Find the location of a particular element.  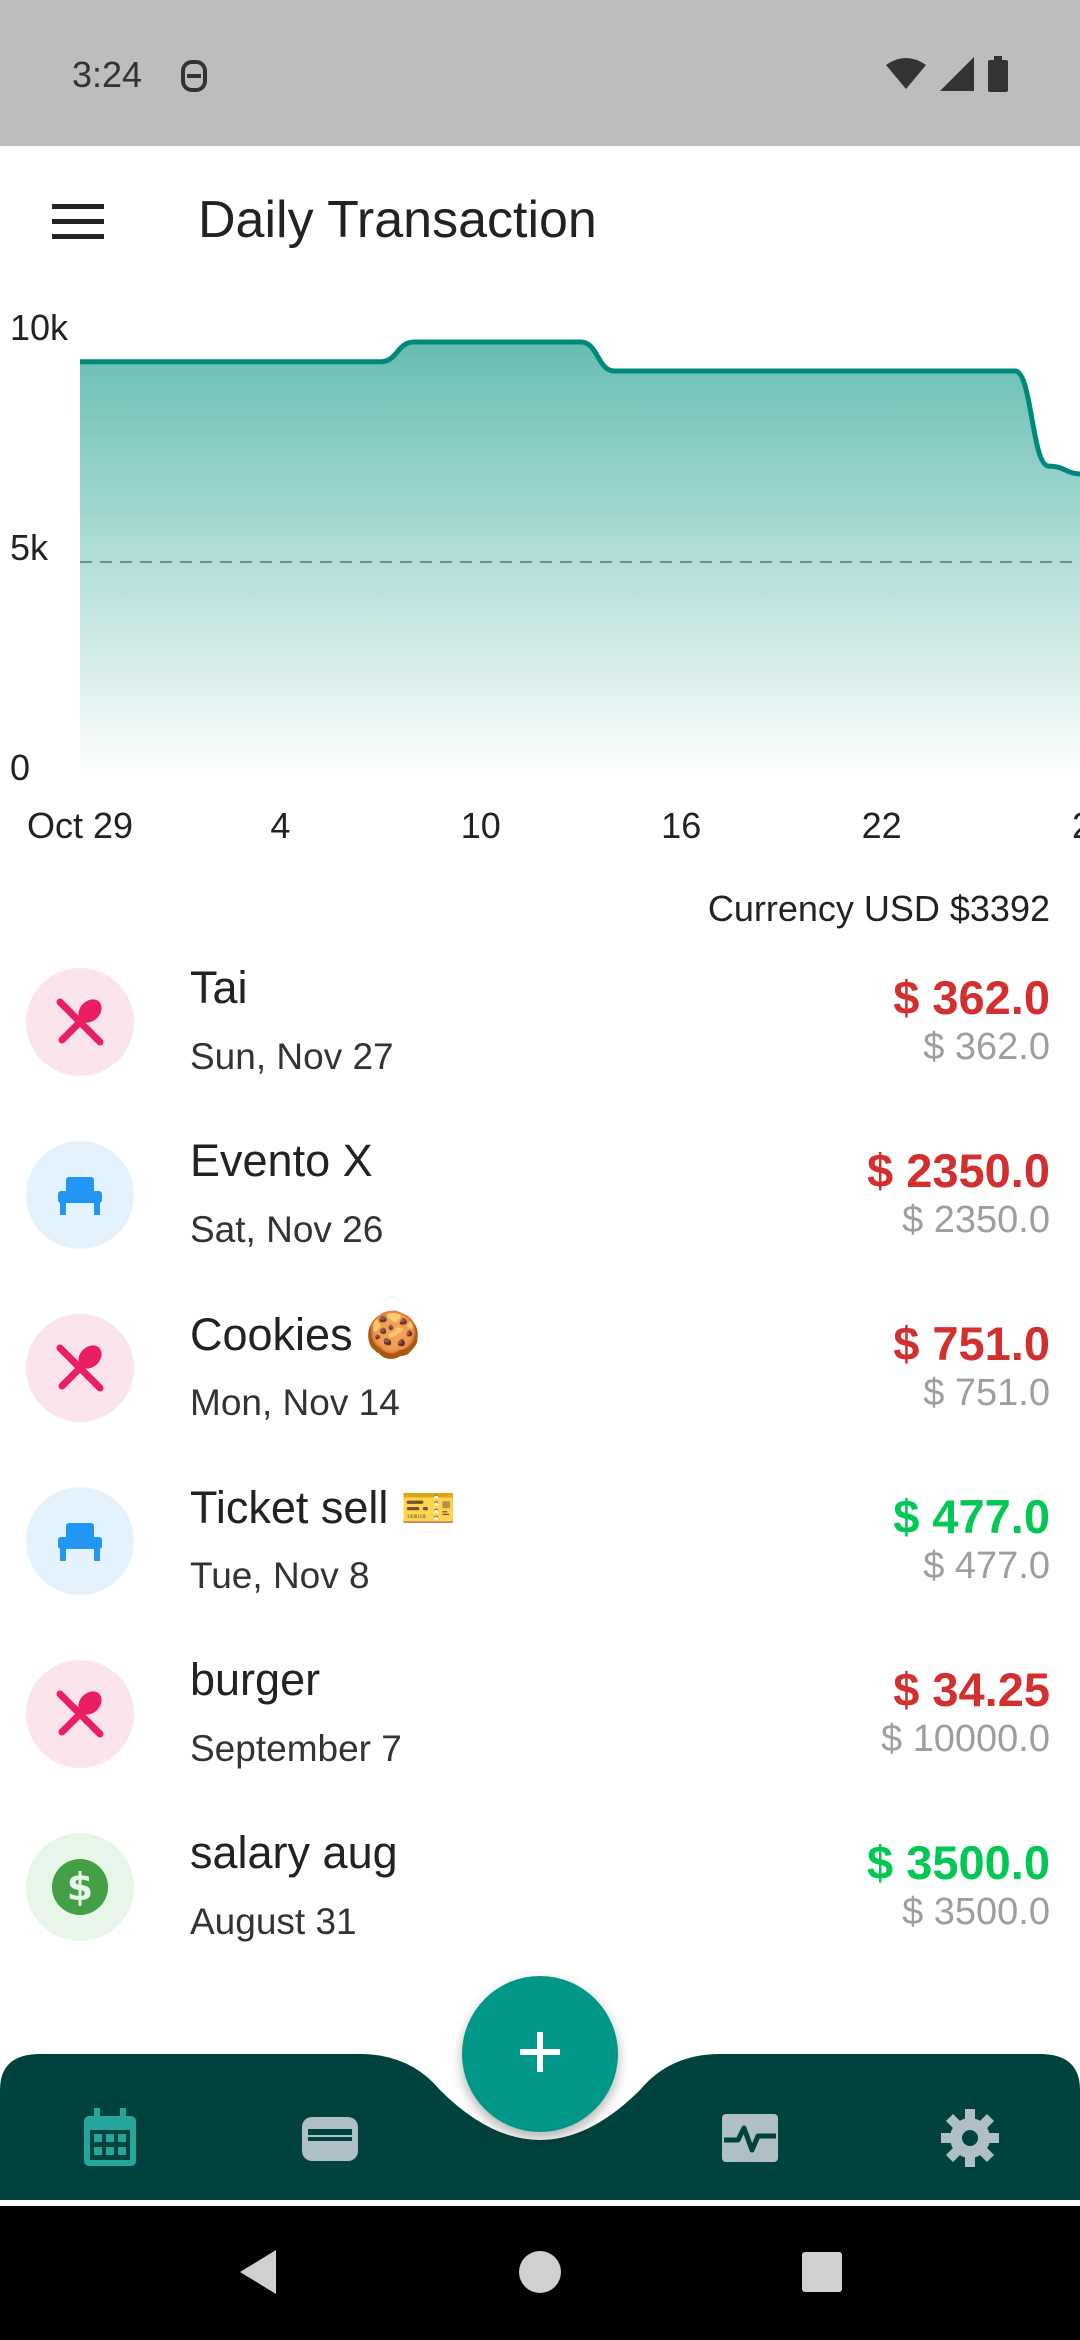

transaction-amount: $ 34.25 is located at coordinates (971, 1689).